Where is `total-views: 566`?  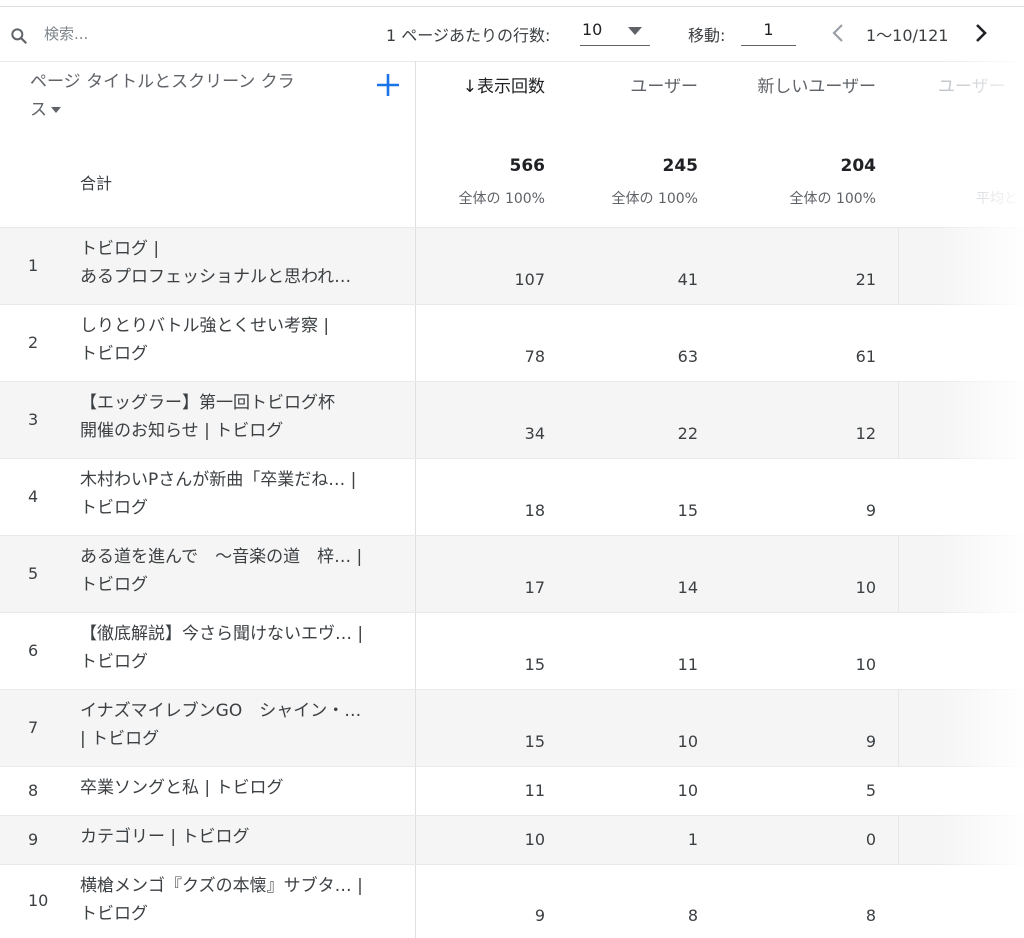
total-views: 566 is located at coordinates (527, 166).